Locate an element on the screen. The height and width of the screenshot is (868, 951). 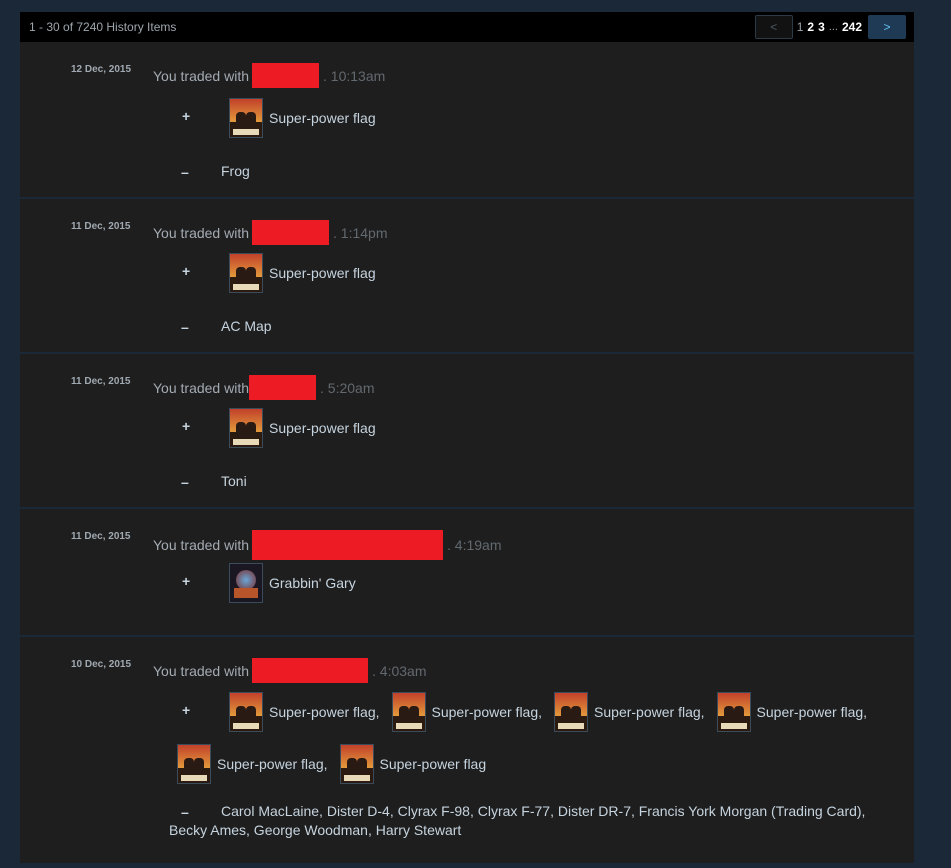
trade-headline: You traded with . 10:13am is located at coordinates (269, 75).